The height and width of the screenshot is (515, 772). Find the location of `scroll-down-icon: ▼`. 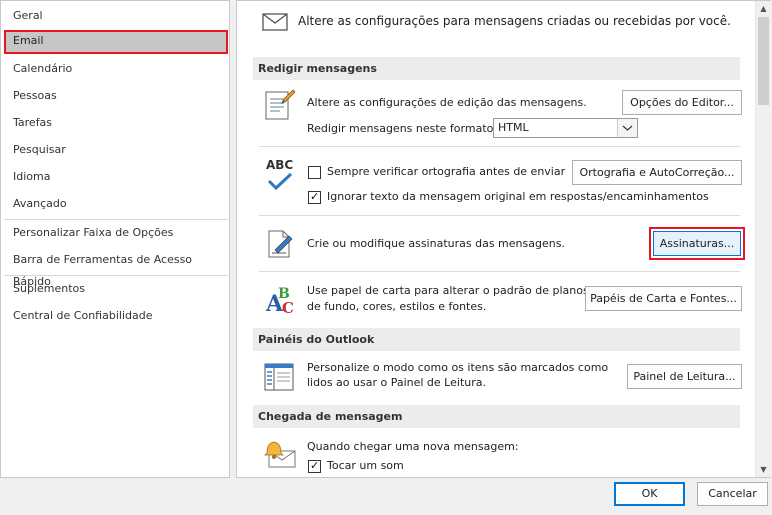

scroll-down-icon: ▼ is located at coordinates (763, 469).